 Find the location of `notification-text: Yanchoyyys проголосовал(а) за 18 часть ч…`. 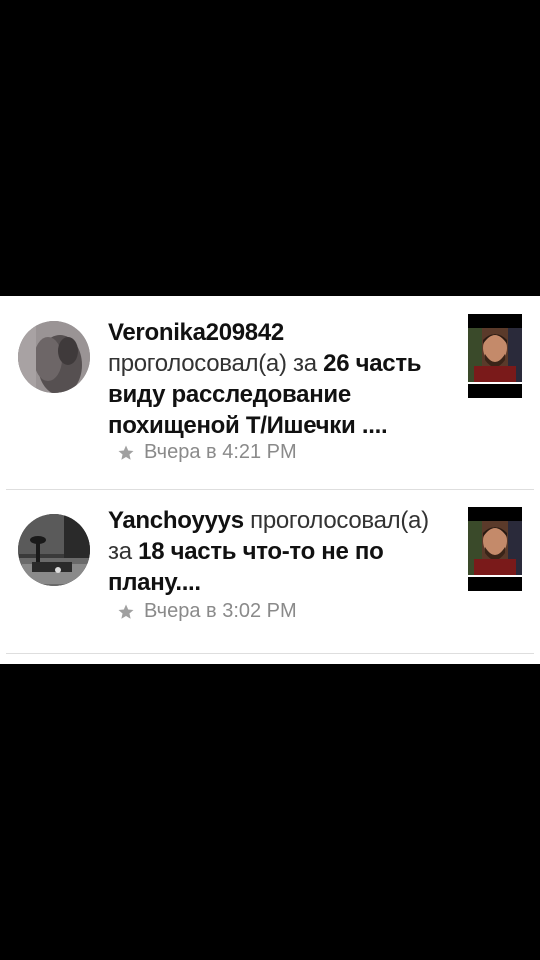

notification-text: Yanchoyyys проголосовал(а) за 18 часть ч… is located at coordinates (280, 551).